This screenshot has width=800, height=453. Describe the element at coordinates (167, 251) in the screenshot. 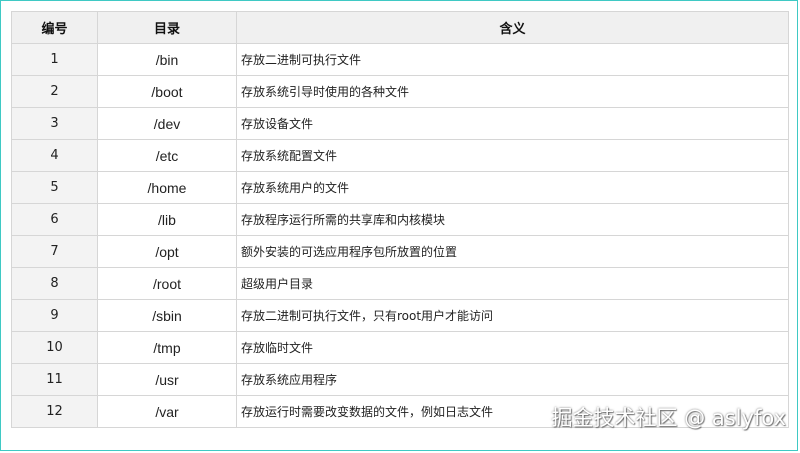

I see `row-directory-cell: /opt` at that location.